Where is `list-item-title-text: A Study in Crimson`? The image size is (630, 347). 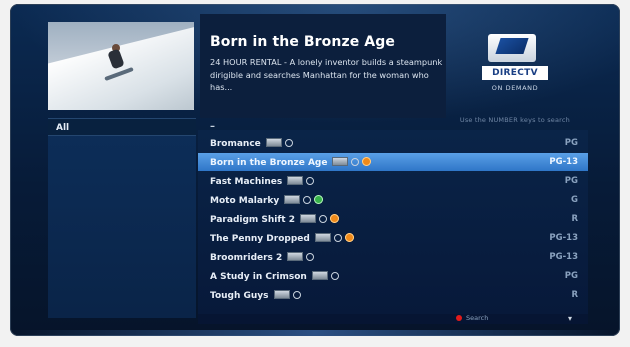
list-item-title-text: A Study in Crimson is located at coordinates (258, 277).